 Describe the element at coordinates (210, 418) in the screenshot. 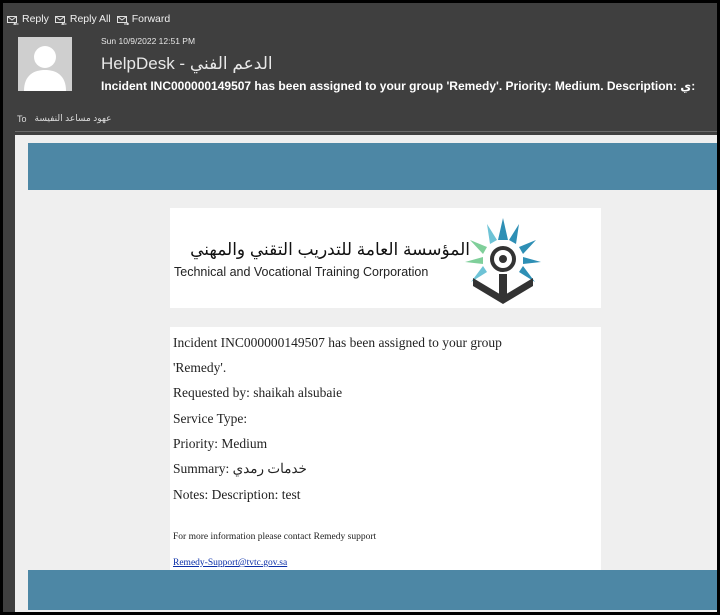

I see `service-type: Service Type:` at that location.